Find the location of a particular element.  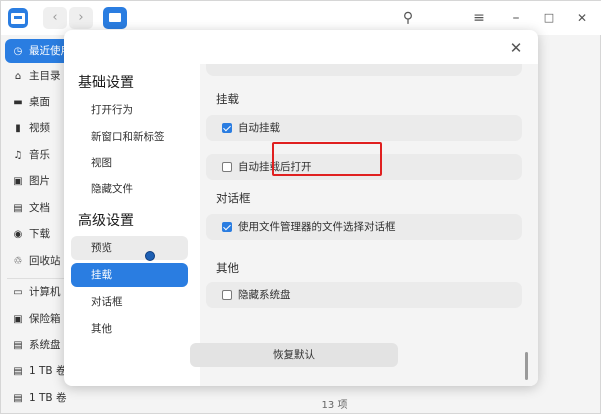

sidebar-item-system-disk: ▤ 系统盘 is located at coordinates (36, 345).